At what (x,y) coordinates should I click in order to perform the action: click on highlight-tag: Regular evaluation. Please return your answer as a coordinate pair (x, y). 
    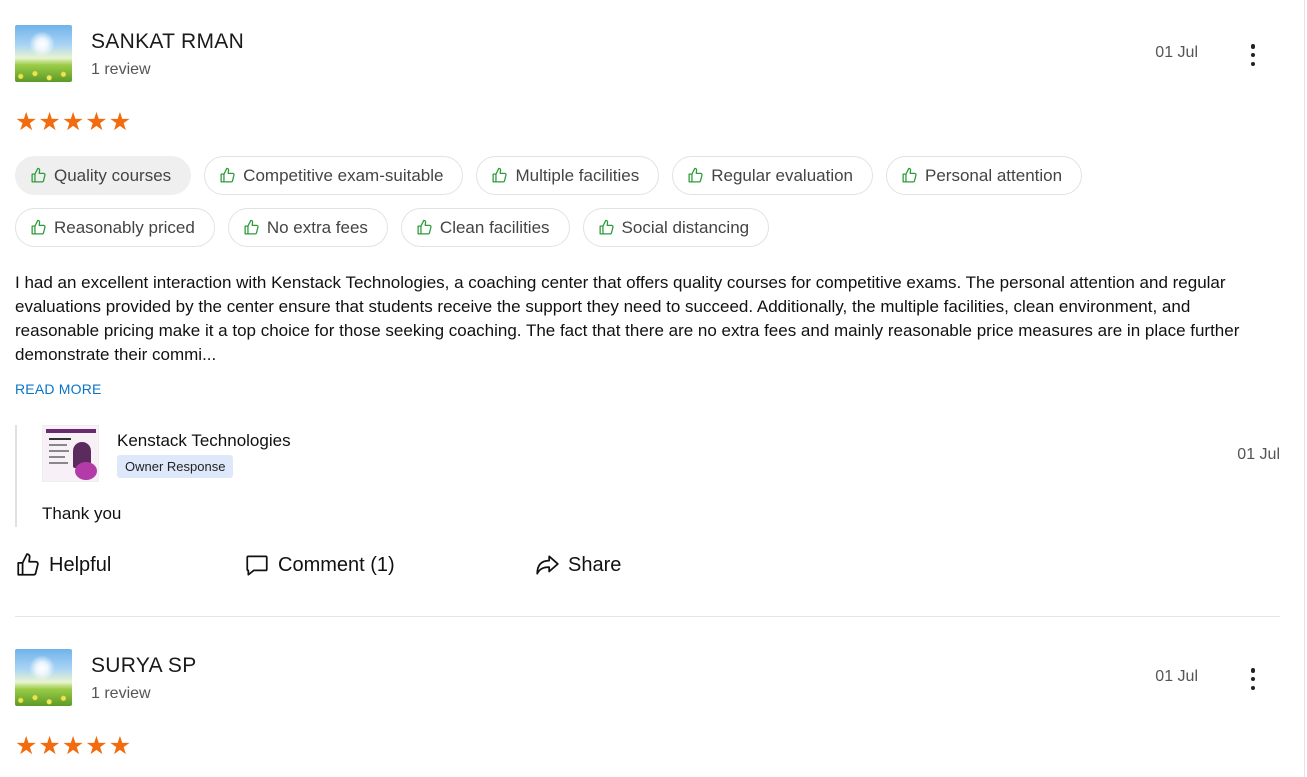
    Looking at the image, I should click on (773, 175).